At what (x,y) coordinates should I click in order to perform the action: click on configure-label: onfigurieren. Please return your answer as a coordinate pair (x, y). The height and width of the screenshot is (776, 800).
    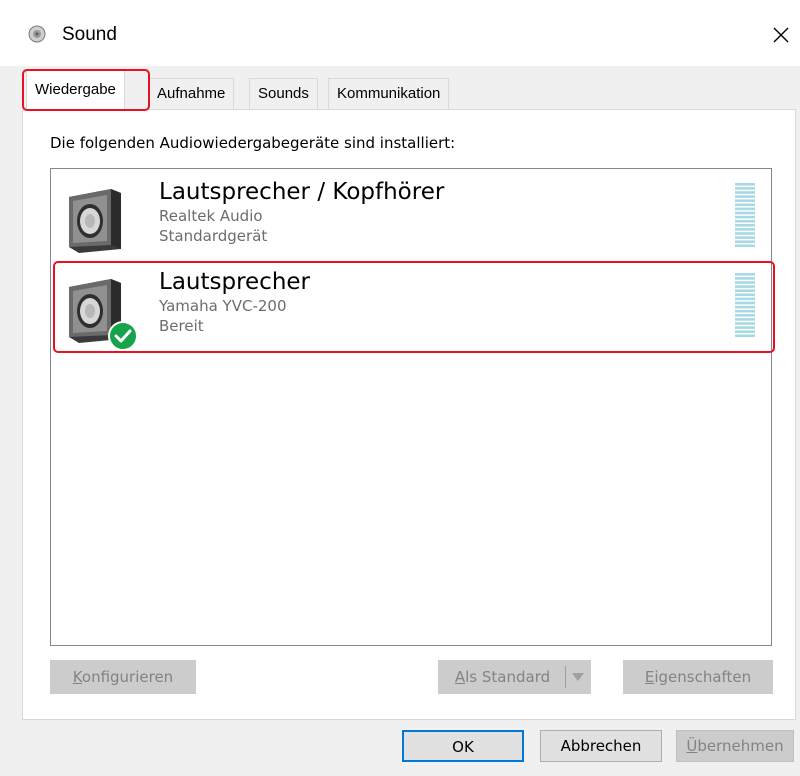
    Looking at the image, I should click on (127, 677).